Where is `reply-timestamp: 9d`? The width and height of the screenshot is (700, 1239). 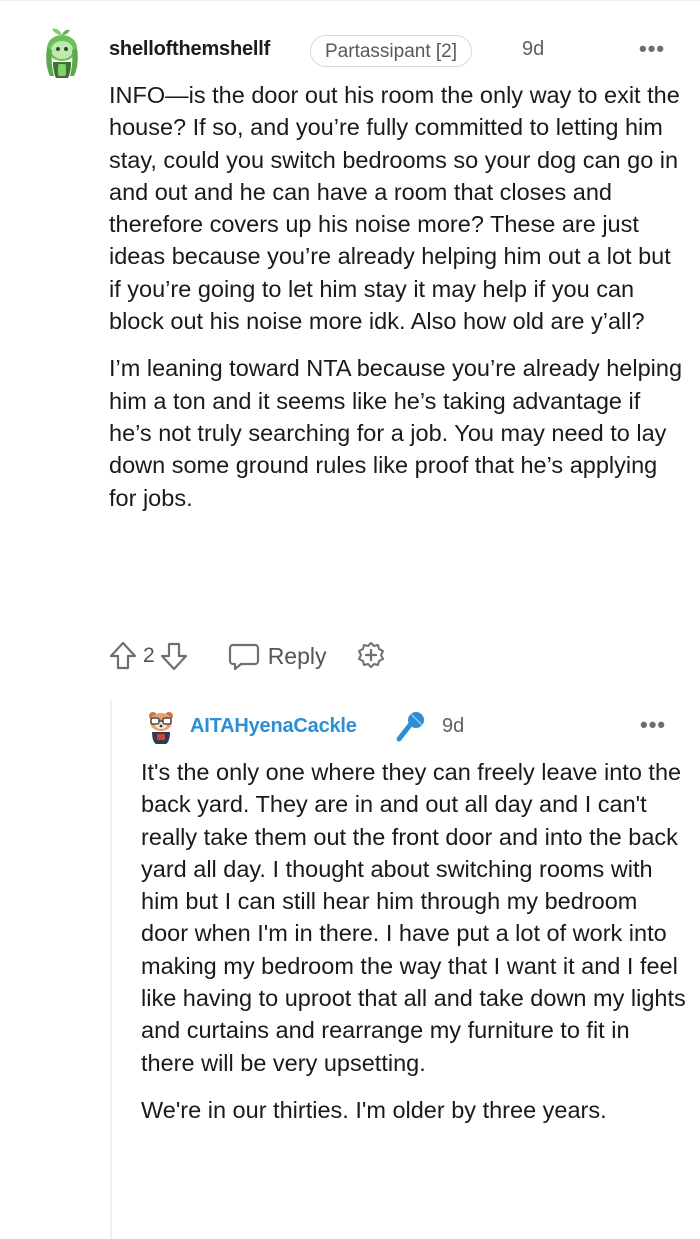 reply-timestamp: 9d is located at coordinates (453, 726).